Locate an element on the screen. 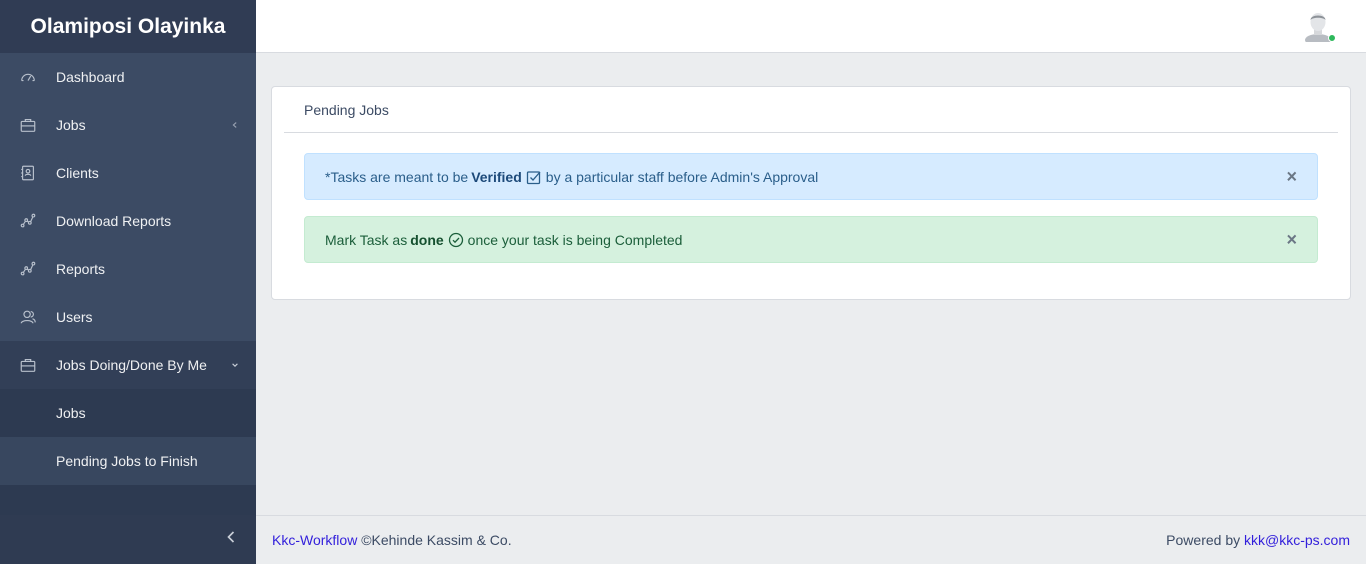 This screenshot has height=564, width=1366. sidebar-item-label: Jobs Doing/Done By Me is located at coordinates (131, 365).